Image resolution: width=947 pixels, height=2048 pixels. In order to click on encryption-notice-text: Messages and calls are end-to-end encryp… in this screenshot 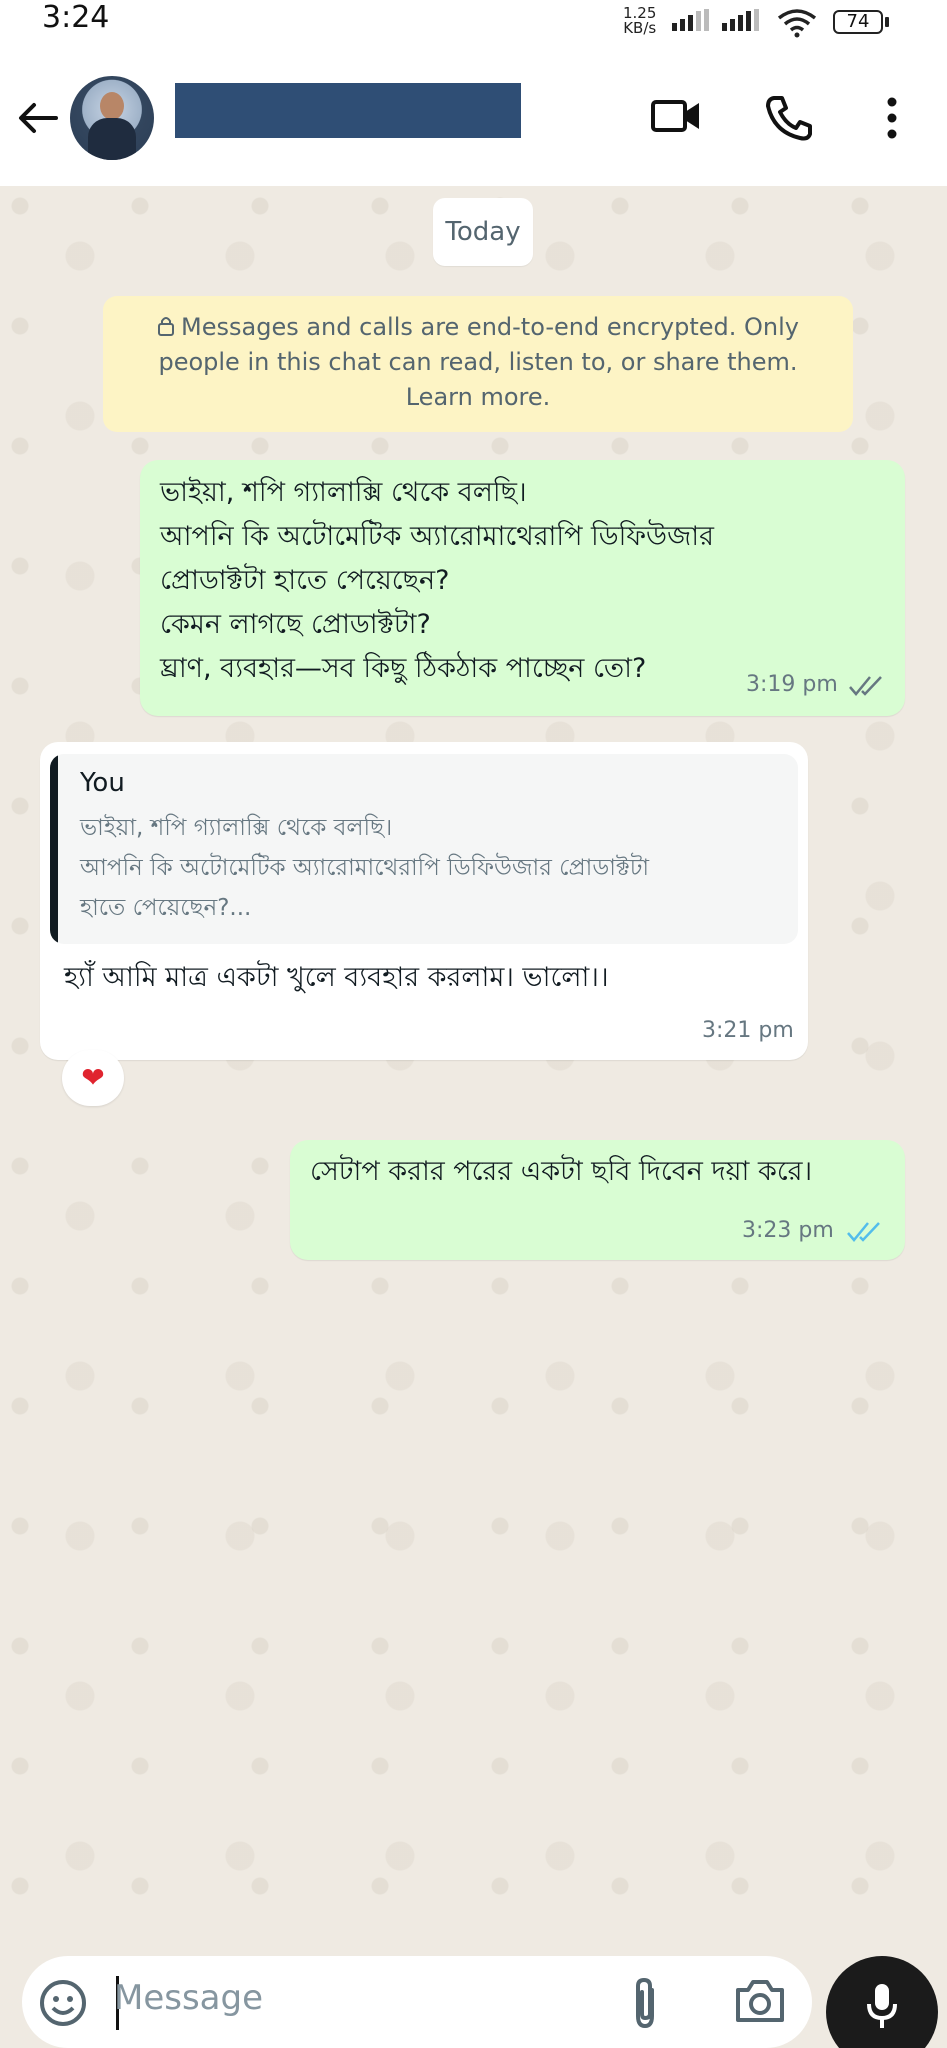, I will do `click(478, 362)`.